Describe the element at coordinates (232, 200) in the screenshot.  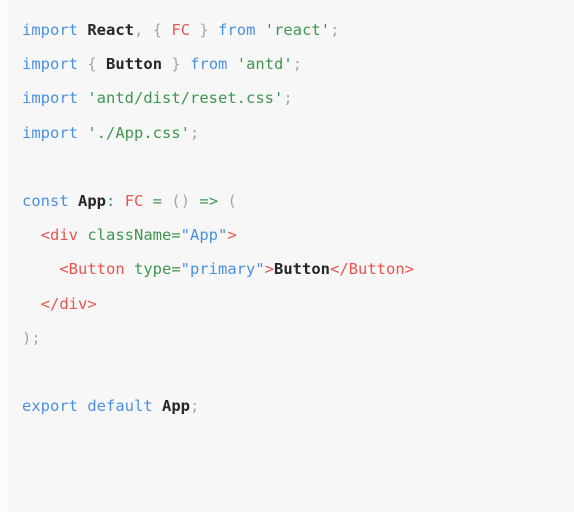
I see `code-token-punct: (` at that location.